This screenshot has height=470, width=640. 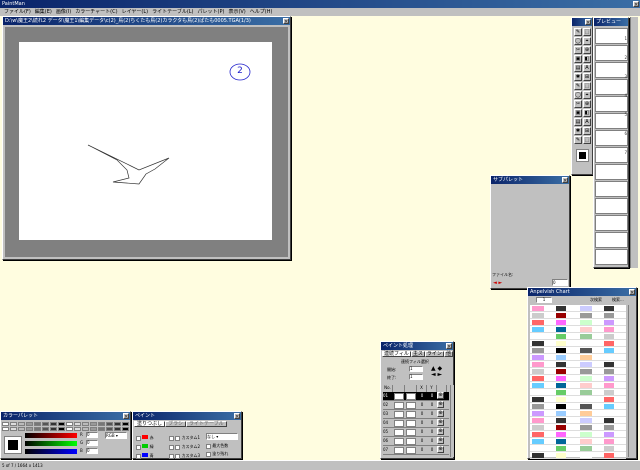 What do you see at coordinates (596, 300) in the screenshot?
I see `chart-next-search: 次検索` at bounding box center [596, 300].